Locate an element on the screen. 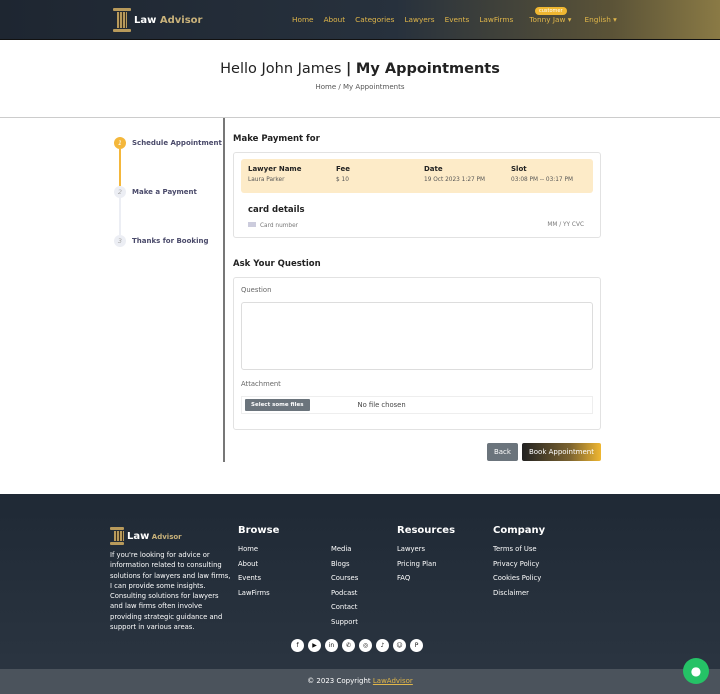 This screenshot has height=694, width=720. footer-link: Privacy Policy is located at coordinates (516, 564).